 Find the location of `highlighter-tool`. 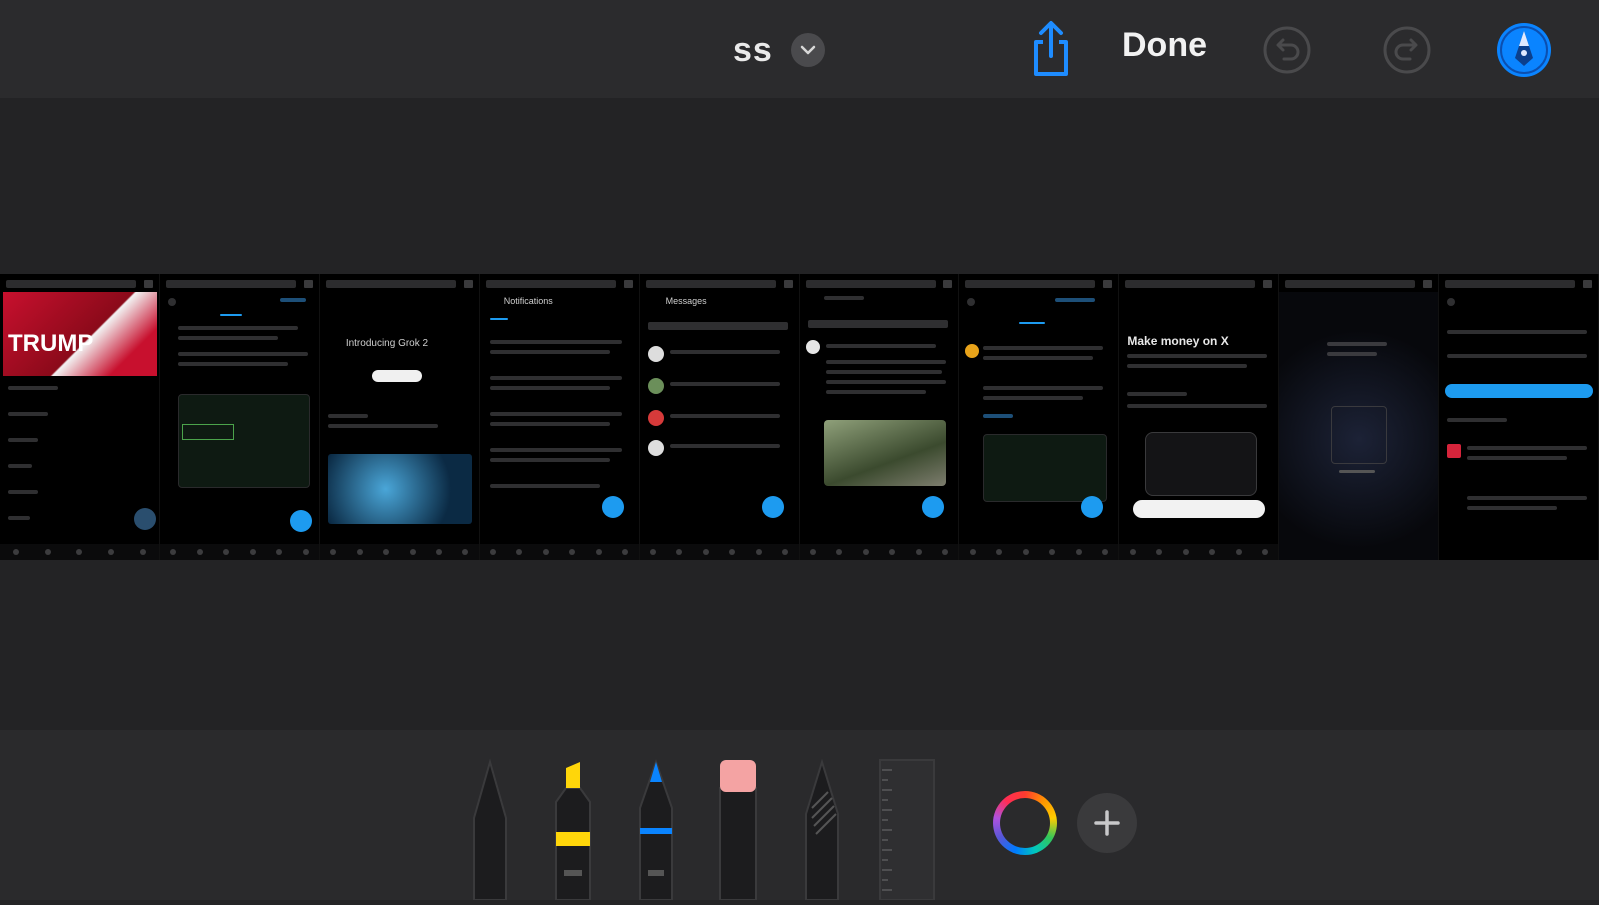

highlighter-tool is located at coordinates (573, 829).